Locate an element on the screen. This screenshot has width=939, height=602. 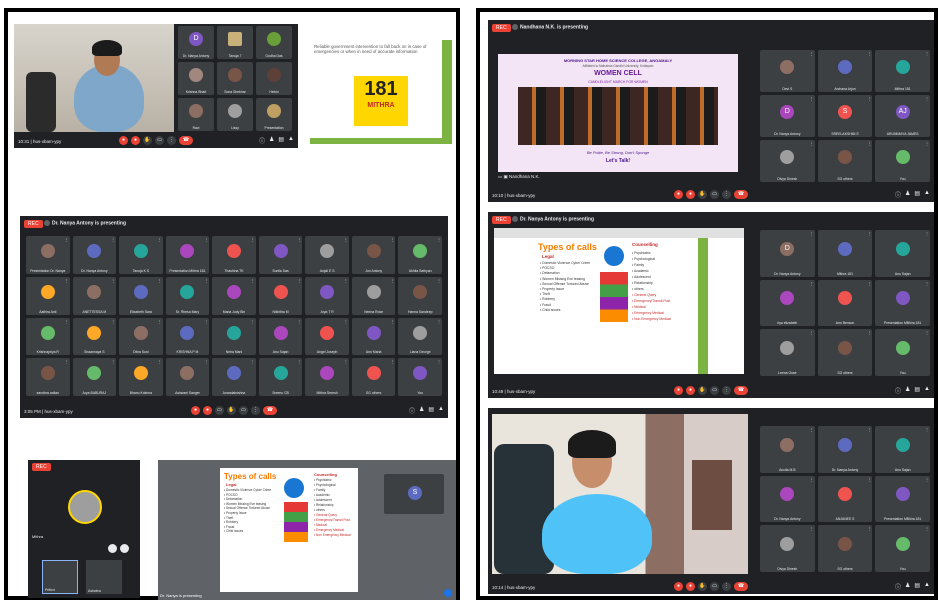
participant-tile: ⋮ Arya T R is located at coordinates (327, 295).